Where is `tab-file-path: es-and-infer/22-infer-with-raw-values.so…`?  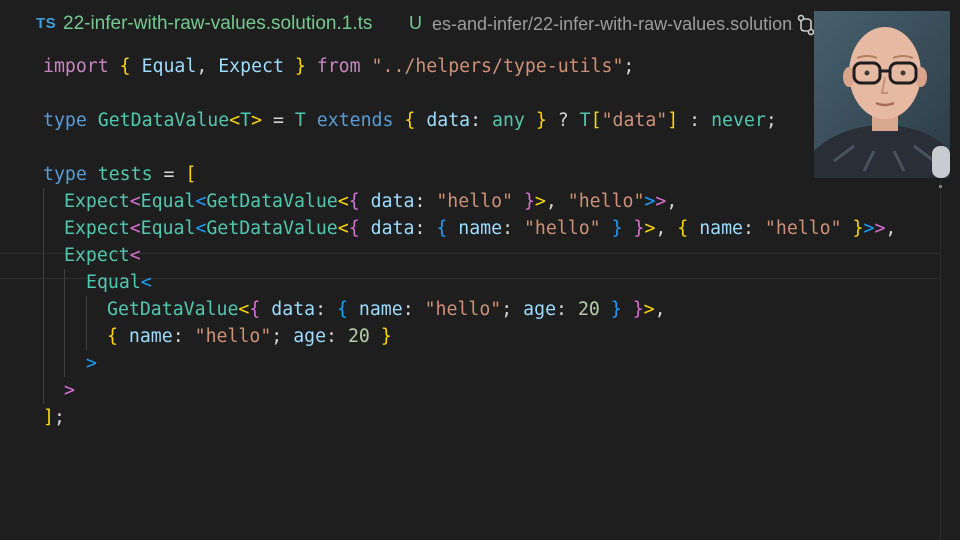
tab-file-path: es-and-infer/22-infer-with-raw-values.so… is located at coordinates (613, 24).